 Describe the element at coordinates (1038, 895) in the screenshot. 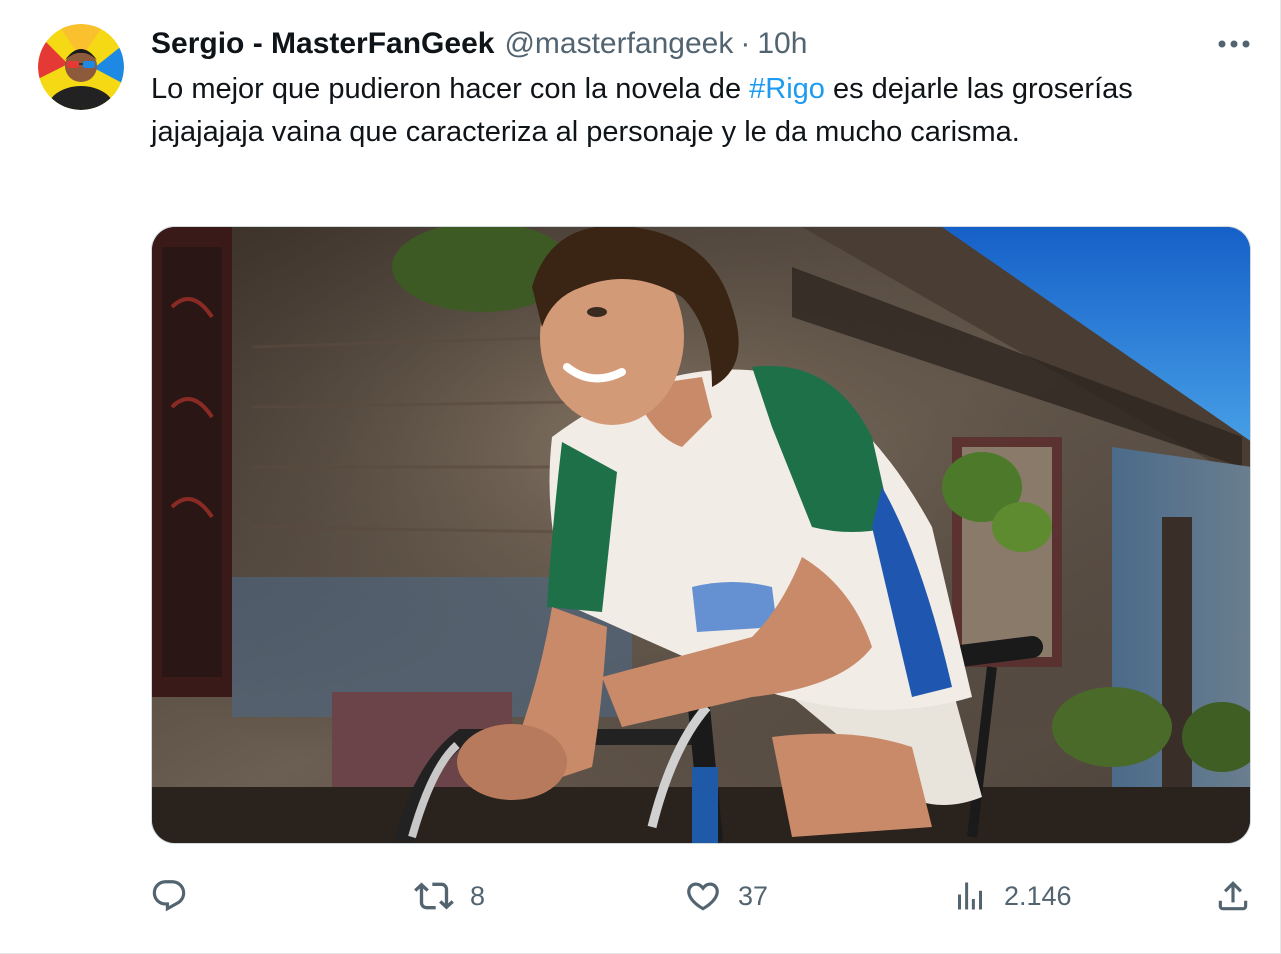

I see `views-count: 2.146` at that location.